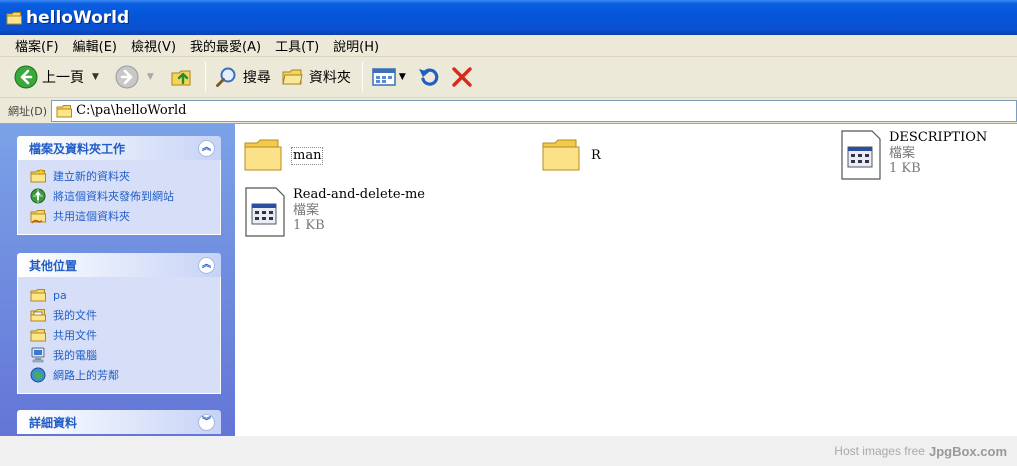  What do you see at coordinates (508, 17) in the screenshot?
I see `title-bar: helloWorld` at bounding box center [508, 17].